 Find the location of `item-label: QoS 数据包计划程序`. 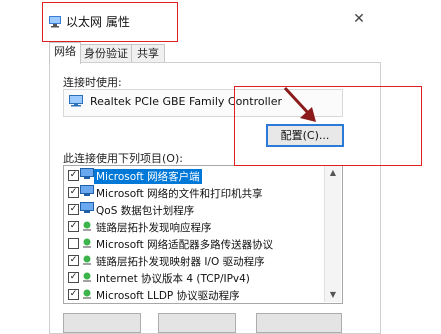

item-label: QoS 数据包计划程序 is located at coordinates (145, 211).